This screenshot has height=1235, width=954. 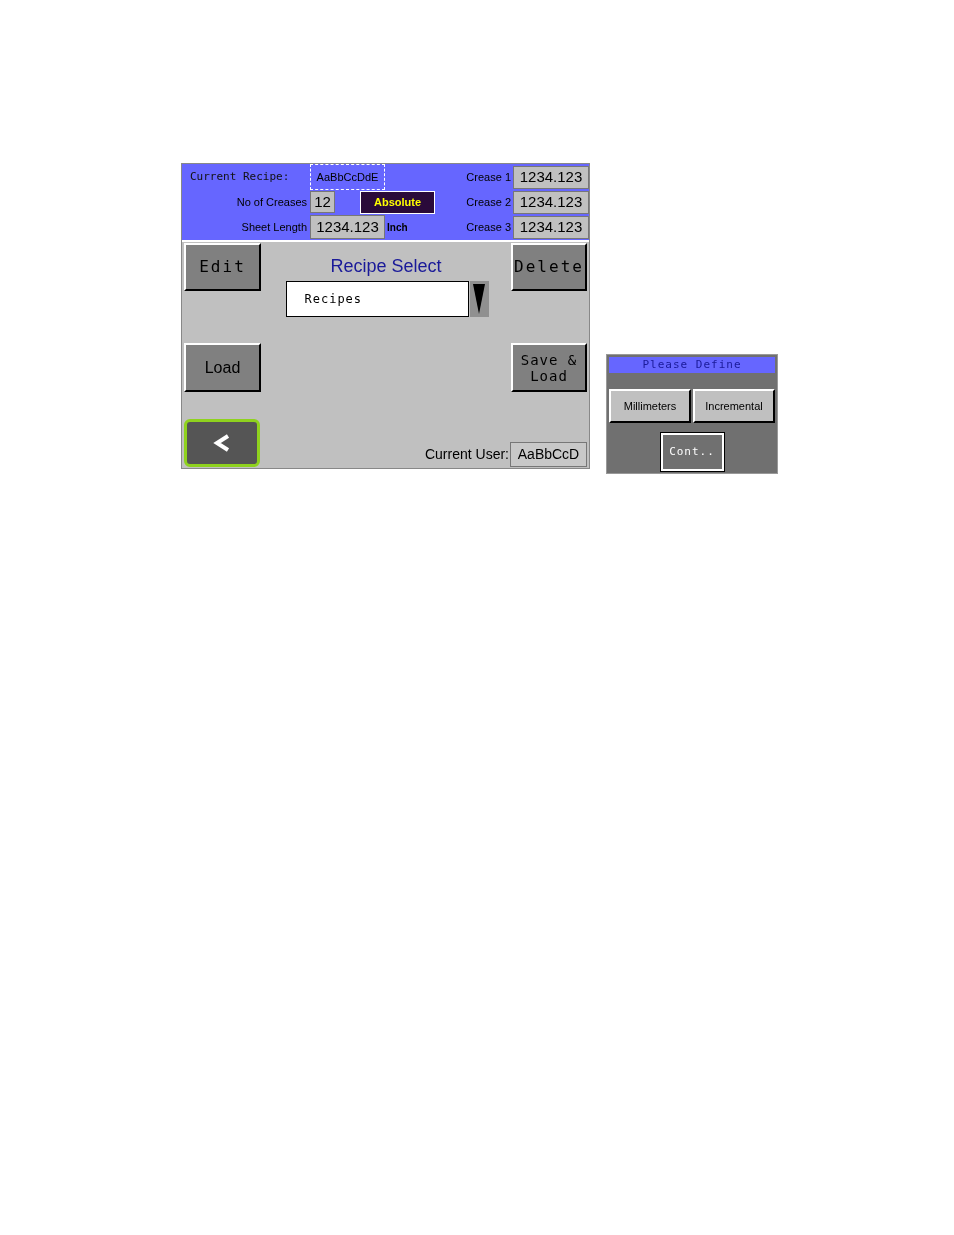 I want to click on absolute-mode-button: Absolute, so click(x=397, y=202).